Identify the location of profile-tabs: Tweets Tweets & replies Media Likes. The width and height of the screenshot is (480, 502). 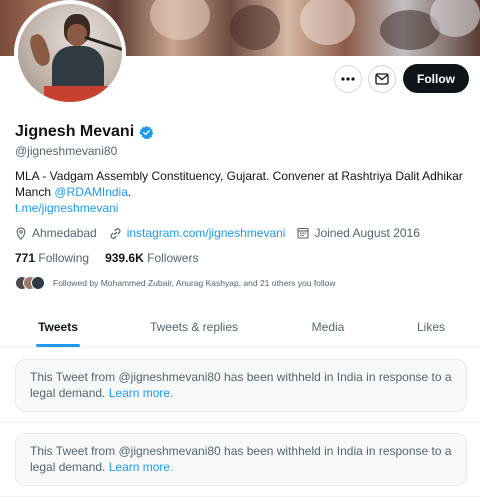
(240, 327).